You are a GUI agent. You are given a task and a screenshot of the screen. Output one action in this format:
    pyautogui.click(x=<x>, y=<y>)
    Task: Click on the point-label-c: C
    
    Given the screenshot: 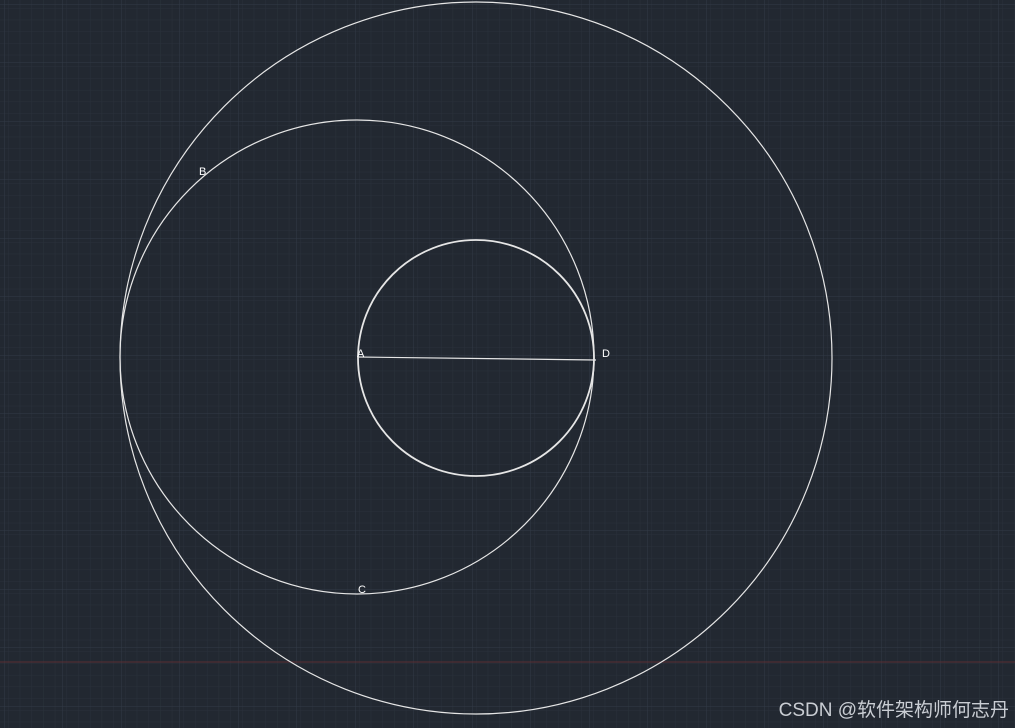 What is the action you would take?
    pyautogui.click(x=362, y=590)
    